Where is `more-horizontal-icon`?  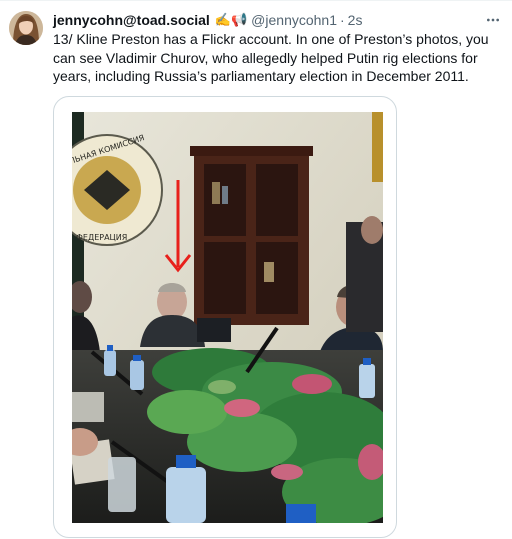 more-horizontal-icon is located at coordinates (493, 20).